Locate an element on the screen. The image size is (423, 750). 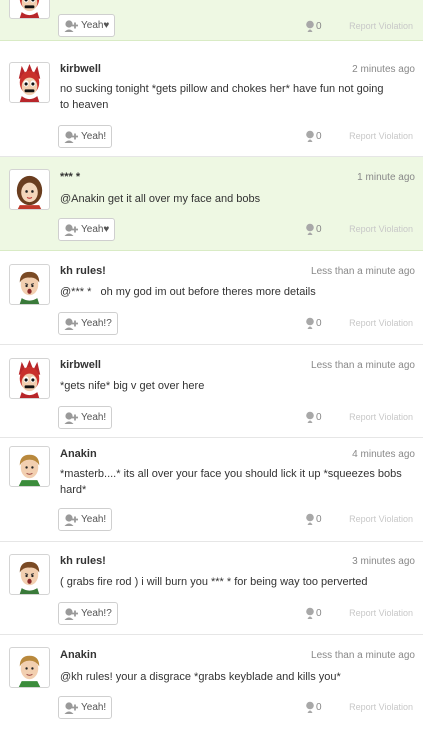
post-body: *gets nife* big v get over here is located at coordinates (132, 386).